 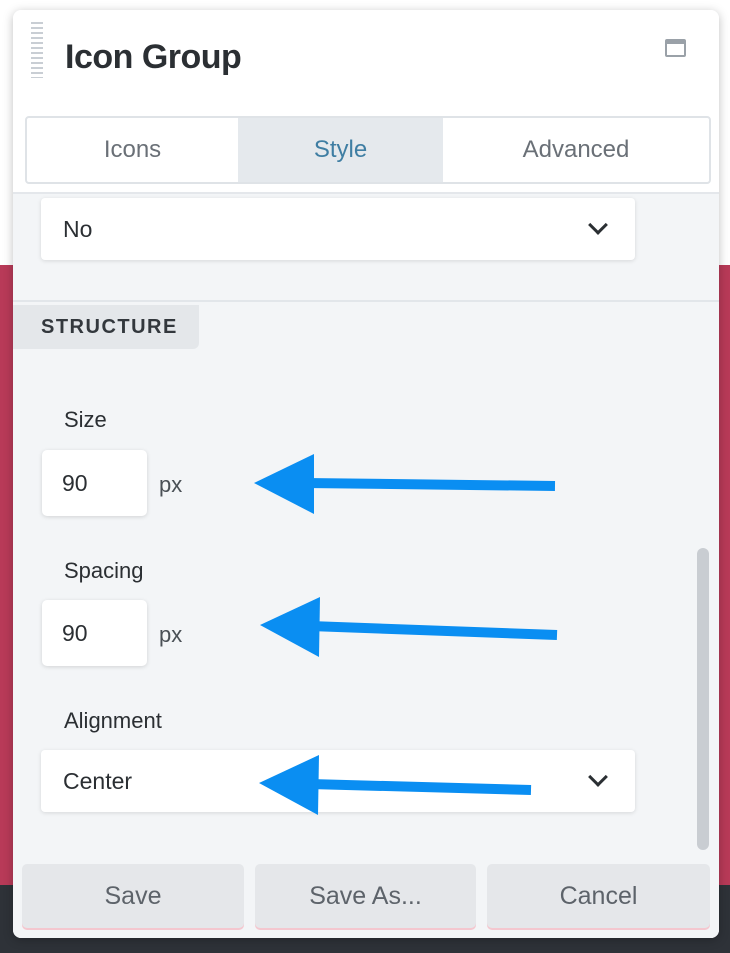 What do you see at coordinates (85, 419) in the screenshot?
I see `size-label: Size` at bounding box center [85, 419].